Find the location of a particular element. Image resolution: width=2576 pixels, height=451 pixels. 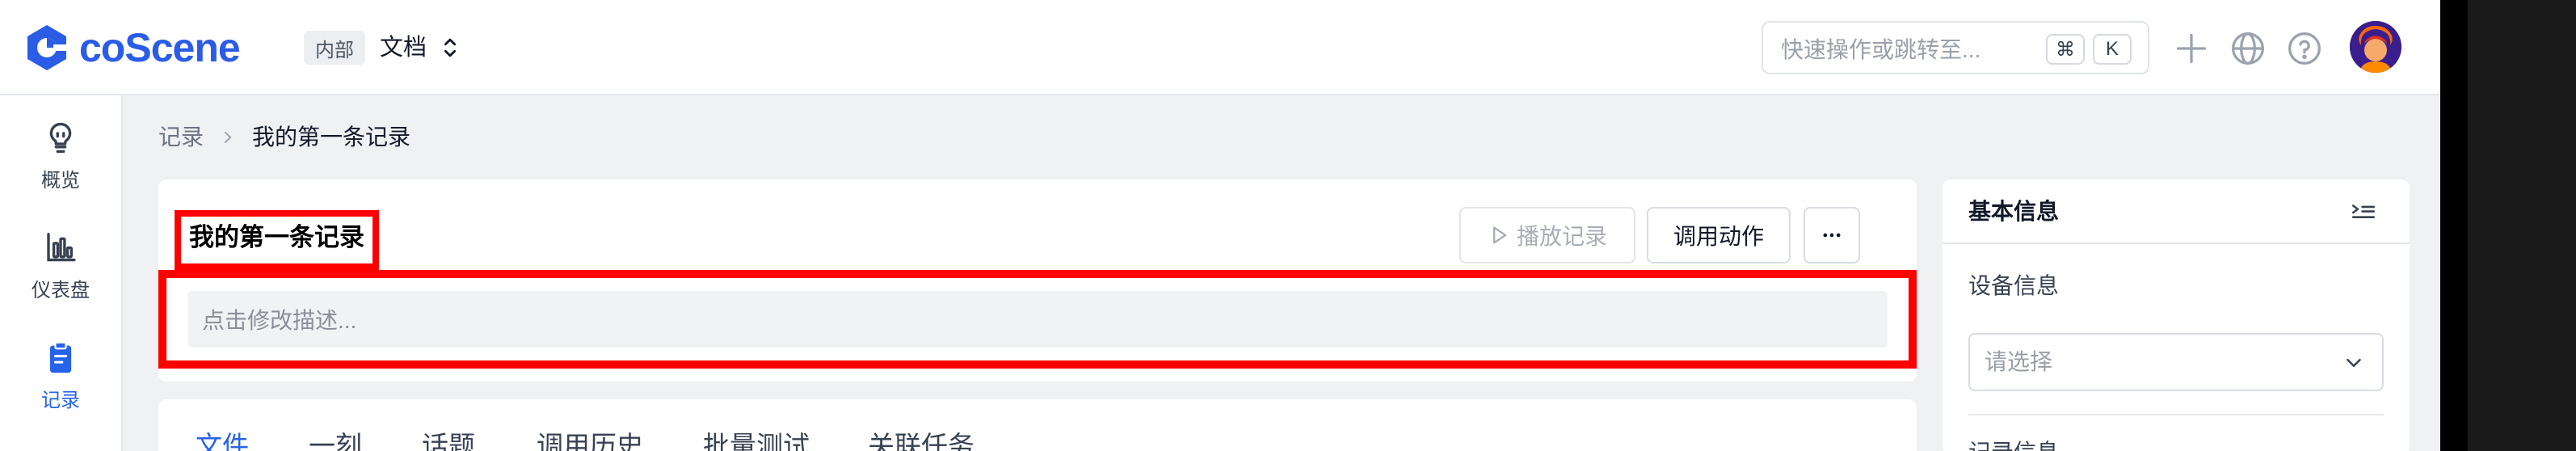

sidebar-item-records: 记录 is located at coordinates (60, 363).